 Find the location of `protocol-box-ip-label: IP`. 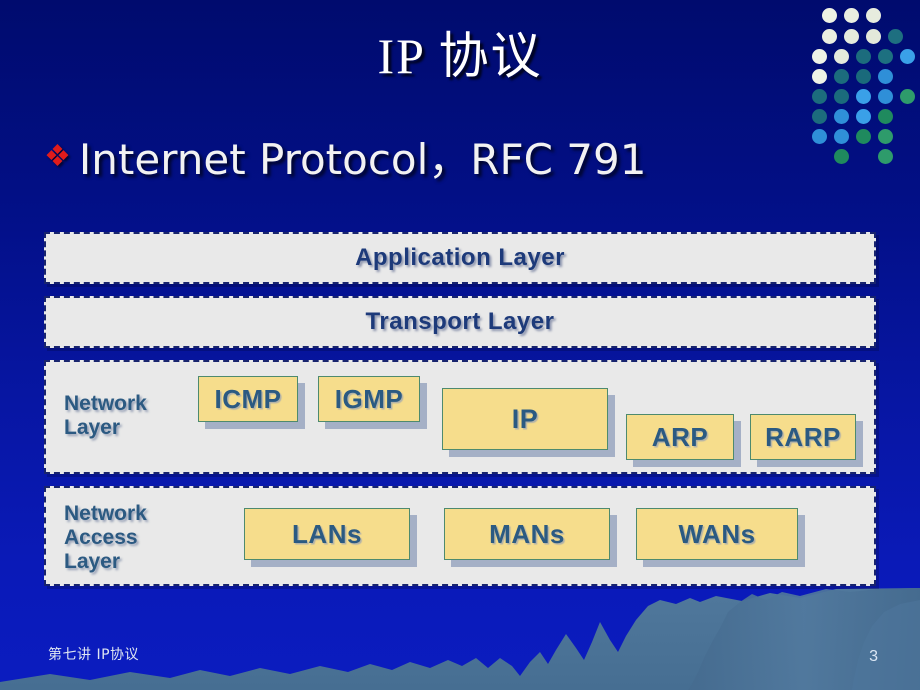

protocol-box-ip-label: IP is located at coordinates (525, 418).